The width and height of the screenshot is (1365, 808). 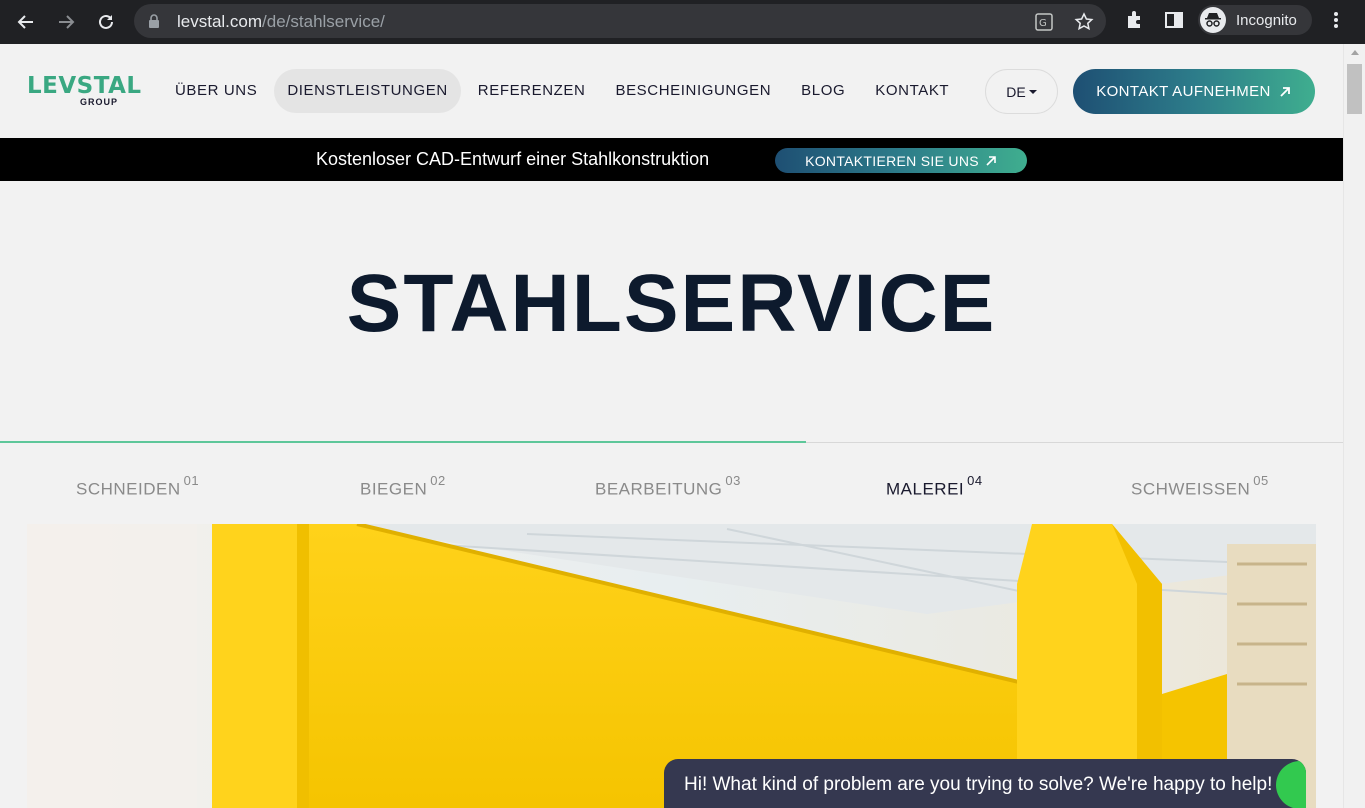 What do you see at coordinates (84, 86) in the screenshot?
I see `logo-wordmark: LEVSTAL` at bounding box center [84, 86].